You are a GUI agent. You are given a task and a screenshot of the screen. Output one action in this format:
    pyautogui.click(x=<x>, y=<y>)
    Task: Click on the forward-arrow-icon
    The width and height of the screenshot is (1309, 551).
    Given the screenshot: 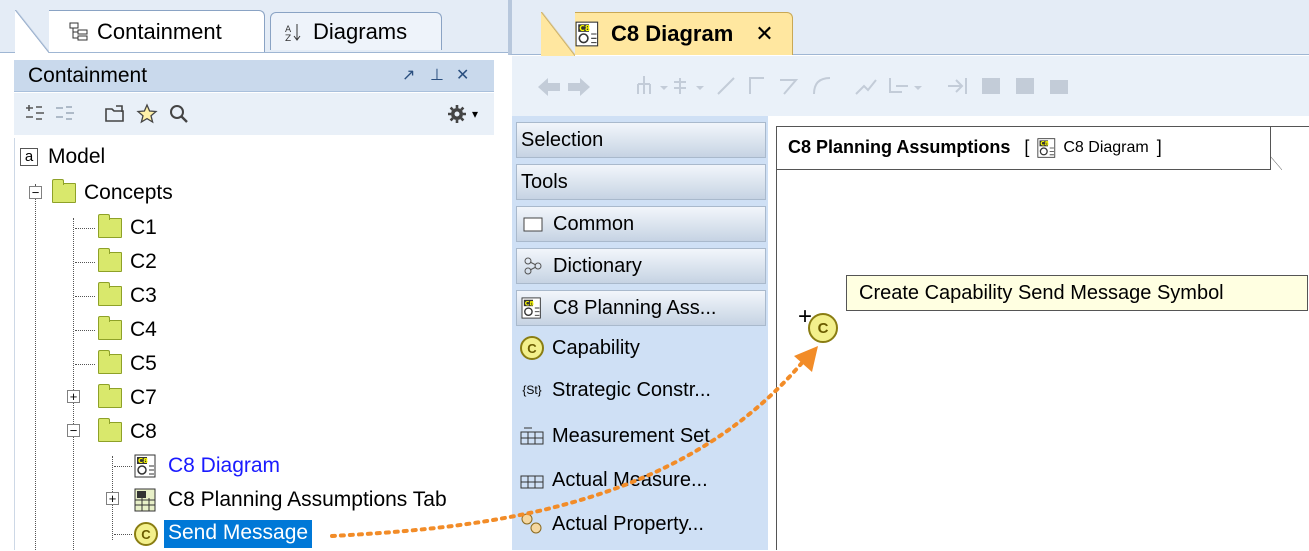 What is the action you would take?
    pyautogui.click(x=579, y=89)
    